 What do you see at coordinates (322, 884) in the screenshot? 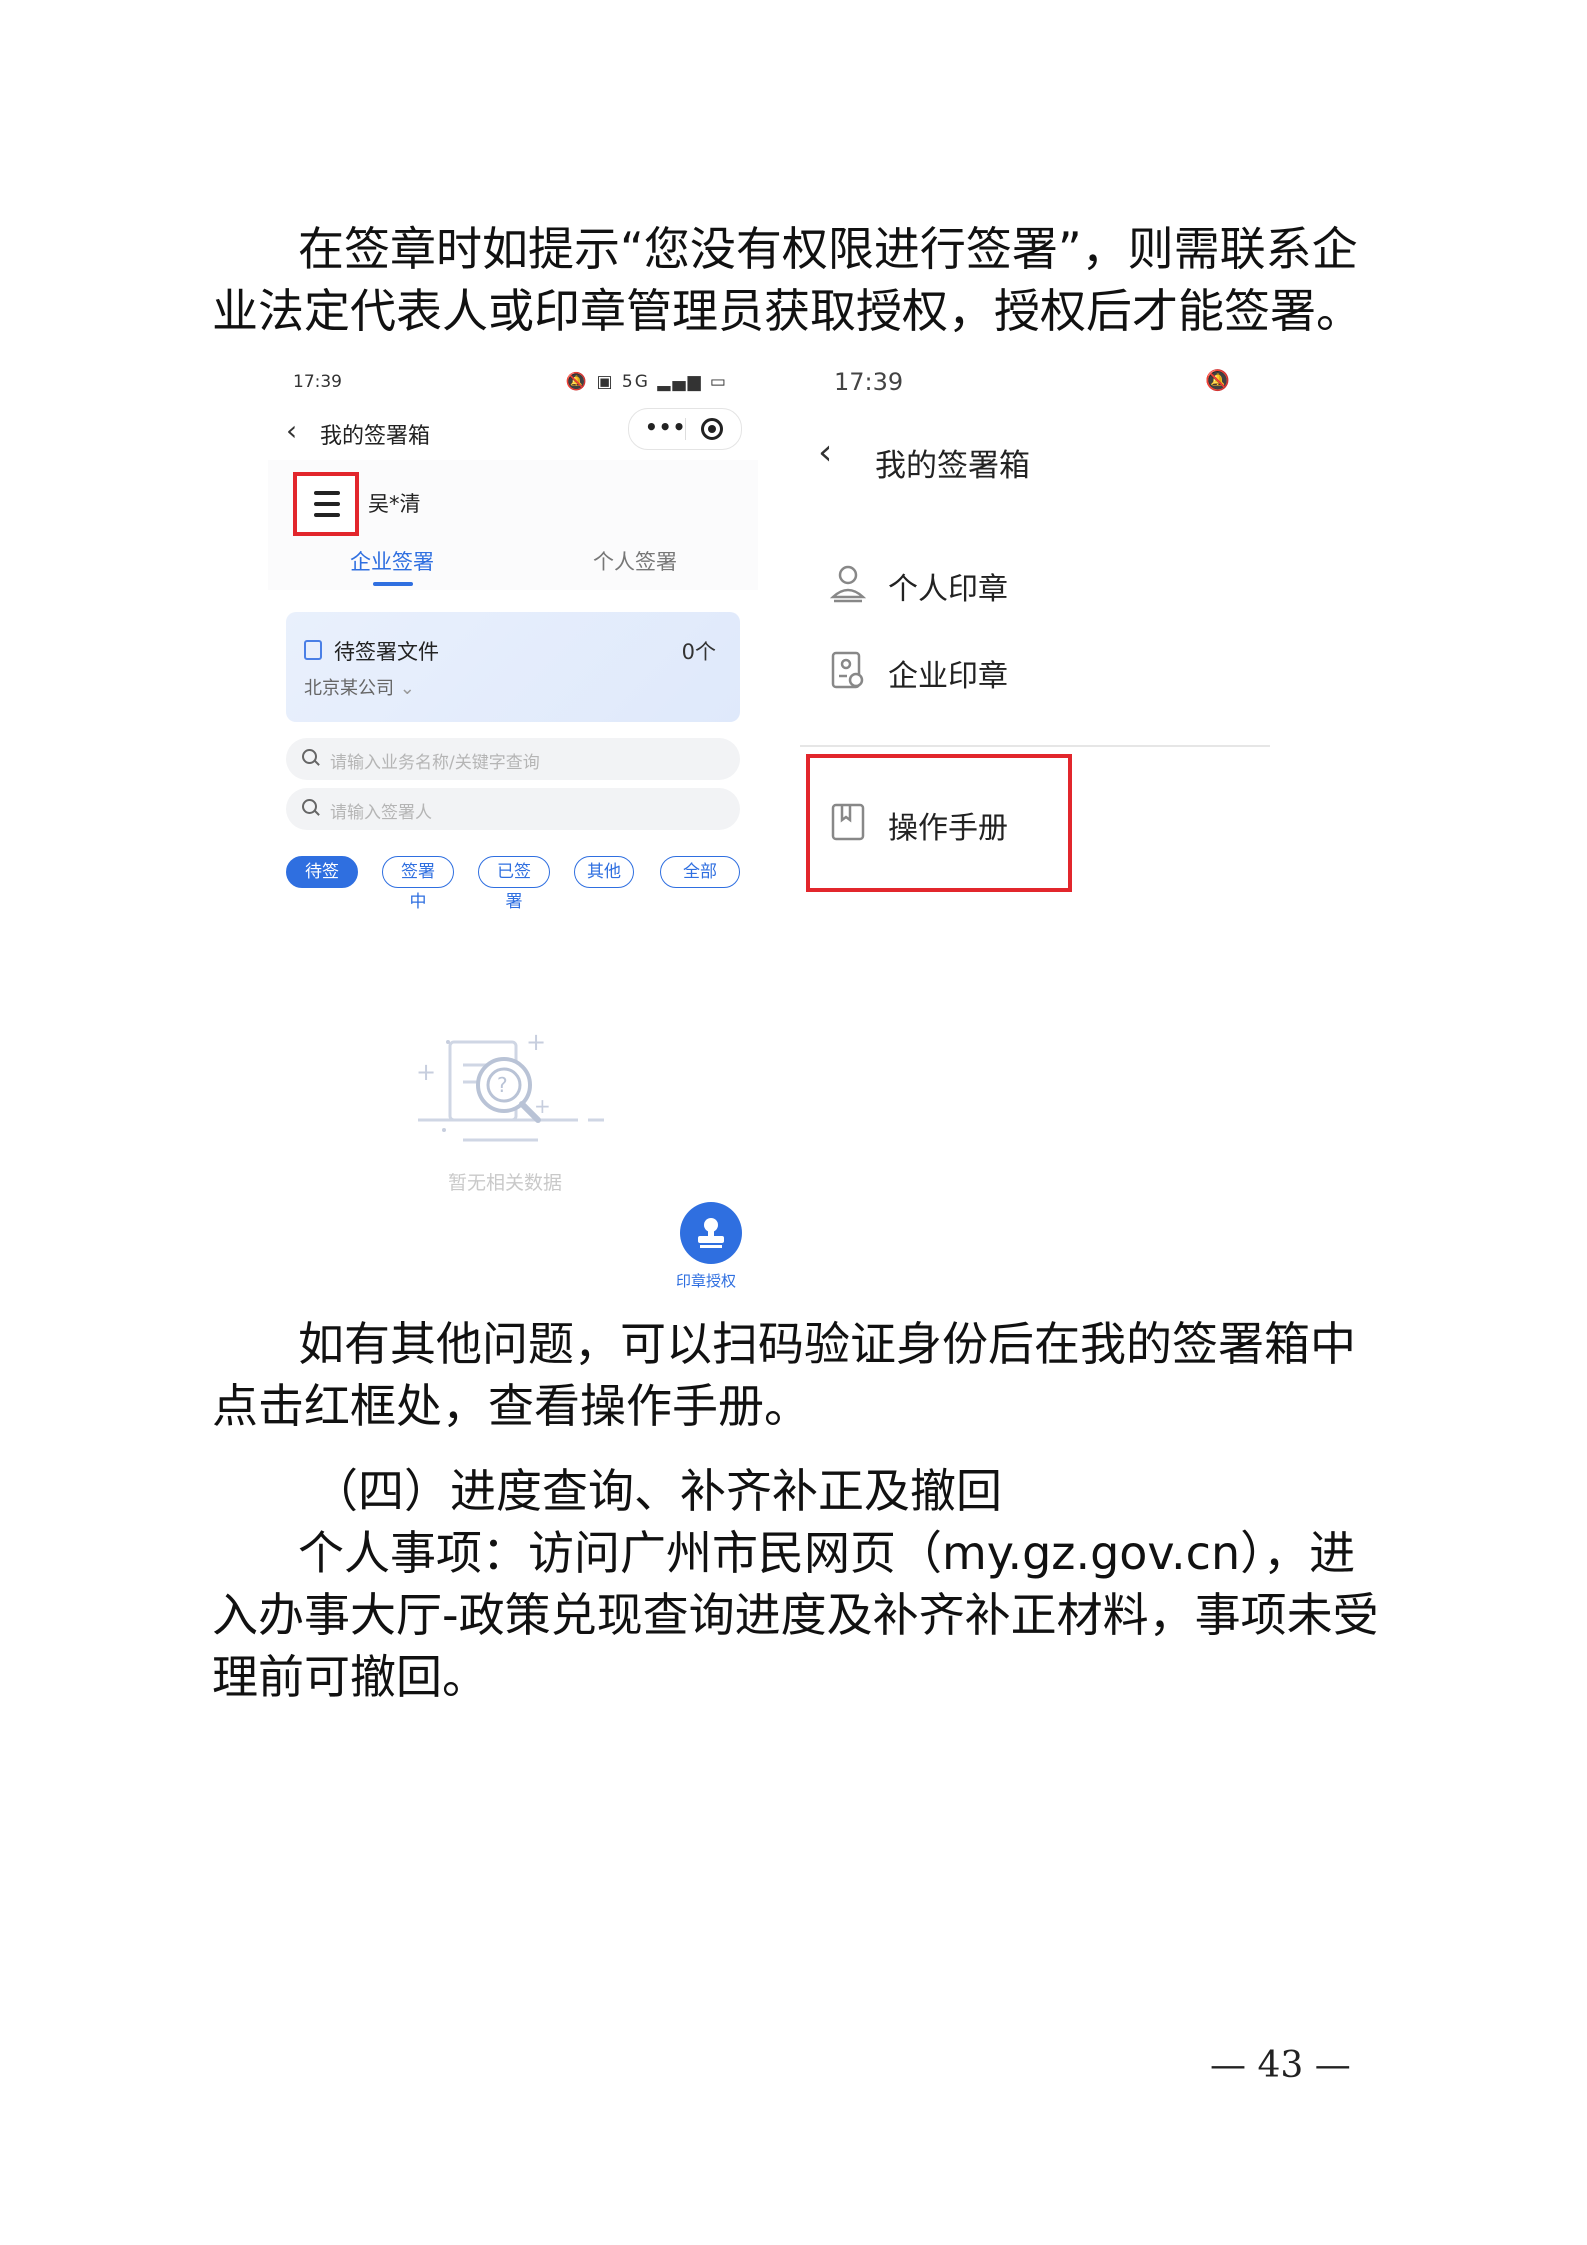
I see `filter-pending: 待签署` at bounding box center [322, 884].